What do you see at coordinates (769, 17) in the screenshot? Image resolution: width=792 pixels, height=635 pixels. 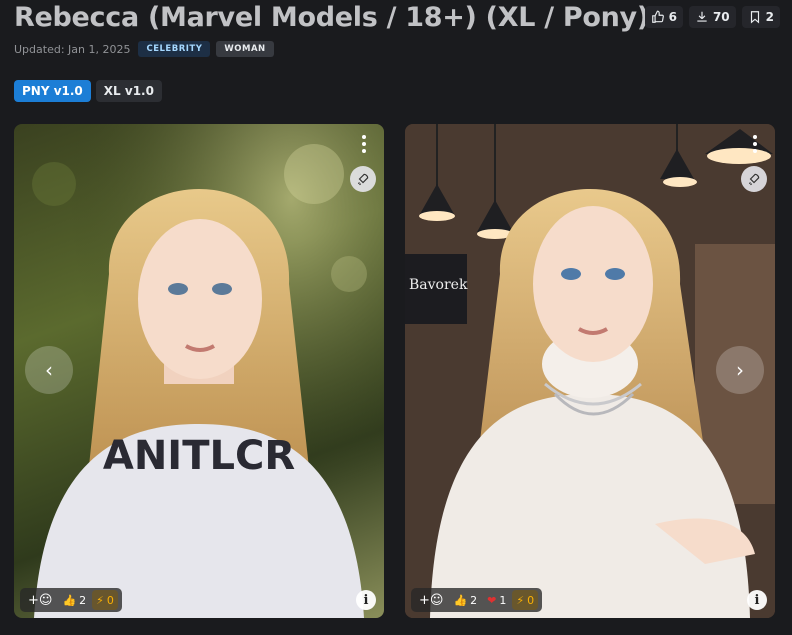 I see `bookmark-count: 2` at bounding box center [769, 17].